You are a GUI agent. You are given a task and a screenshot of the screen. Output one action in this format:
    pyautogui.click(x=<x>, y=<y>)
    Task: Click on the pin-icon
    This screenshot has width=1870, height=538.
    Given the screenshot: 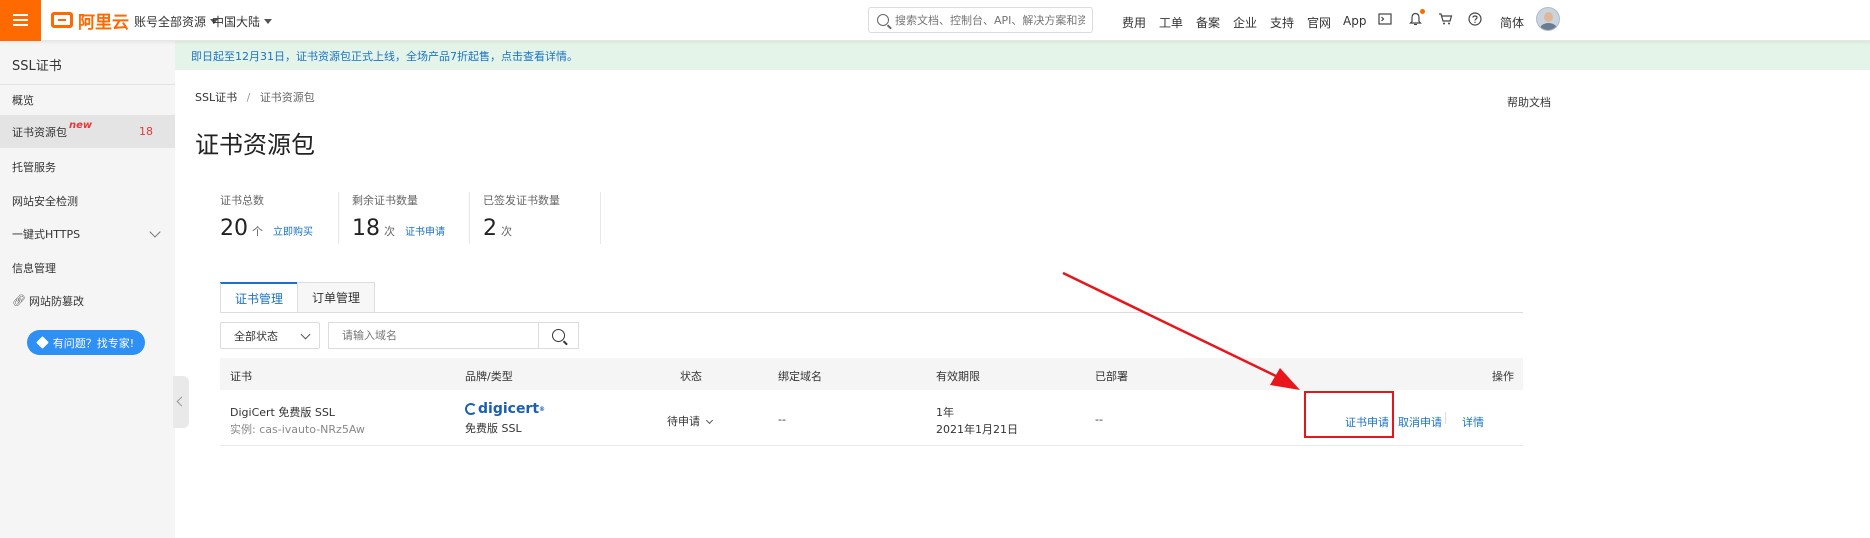 What is the action you would take?
    pyautogui.click(x=42, y=342)
    